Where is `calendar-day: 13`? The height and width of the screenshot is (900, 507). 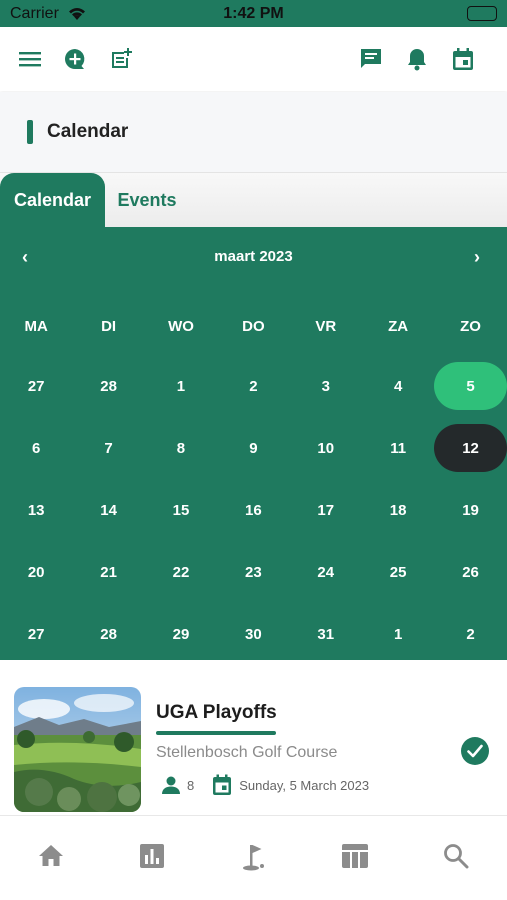 calendar-day: 13 is located at coordinates (36, 510).